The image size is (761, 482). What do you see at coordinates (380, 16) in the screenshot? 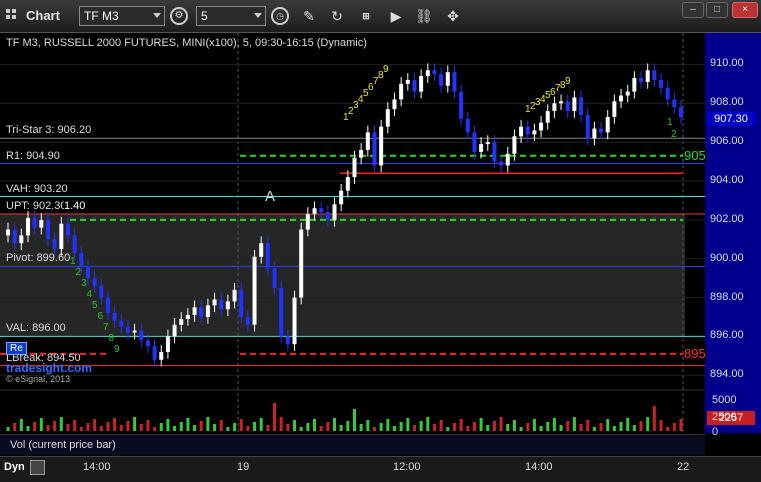
I see `title-bar: Chart TF M3 ⚙ 5 ◷ ✎ ↻ ⊞ ▶ ⛓ ✥ – □ ×` at bounding box center [380, 16].